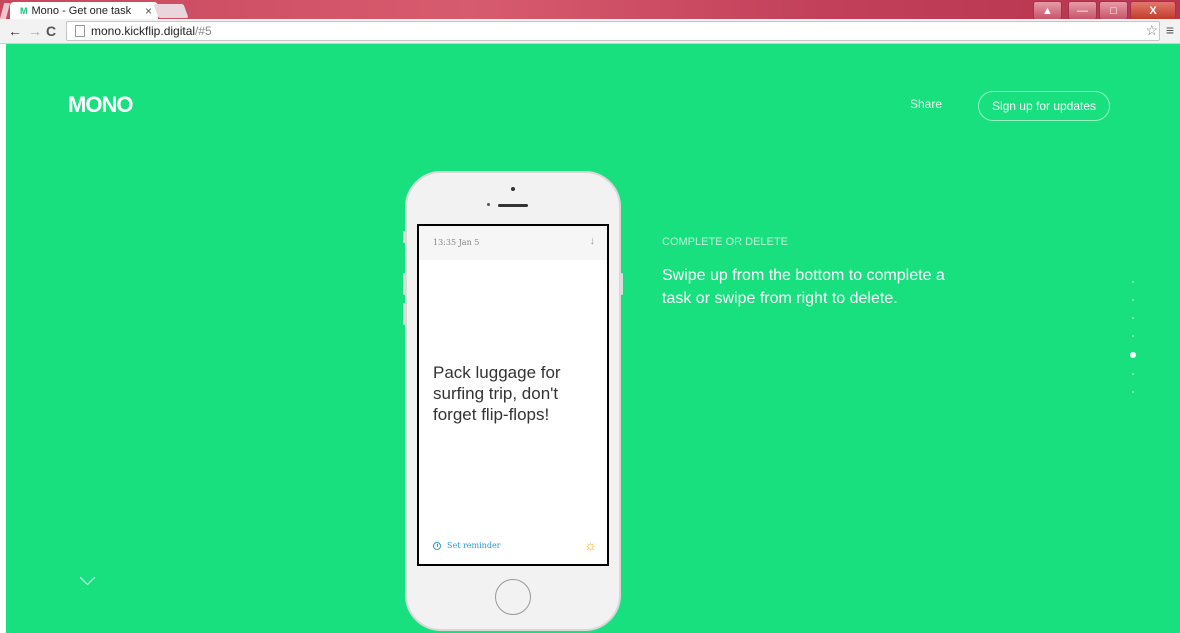 Image resolution: width=1180 pixels, height=633 pixels. What do you see at coordinates (513, 597) in the screenshot?
I see `phone-home-button` at bounding box center [513, 597].